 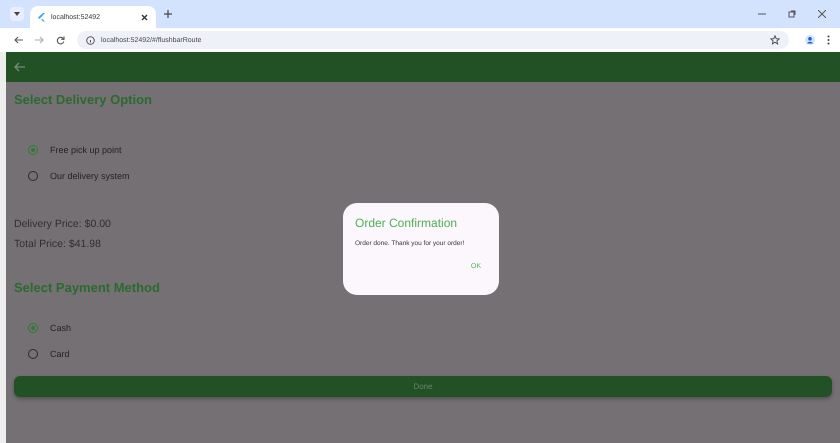 I want to click on reload-icon, so click(x=60, y=40).